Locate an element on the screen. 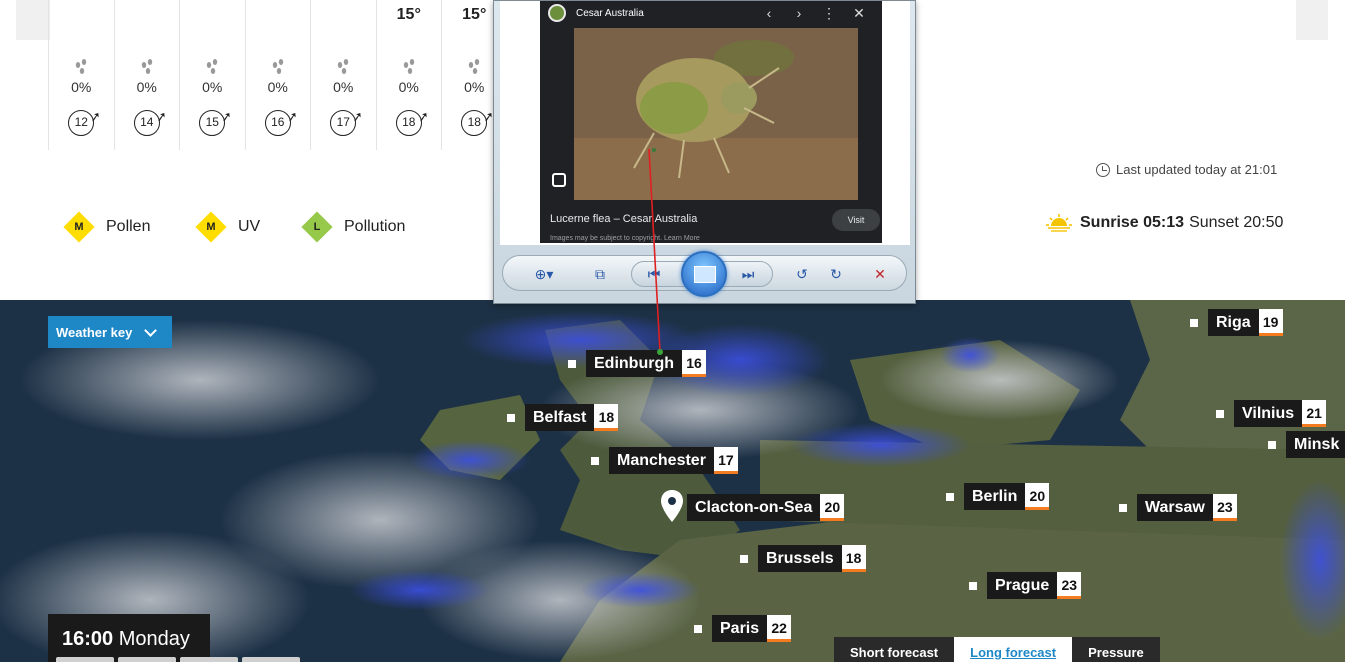 The image size is (1345, 662). city-name: Clacton-on-Sea is located at coordinates (754, 507).